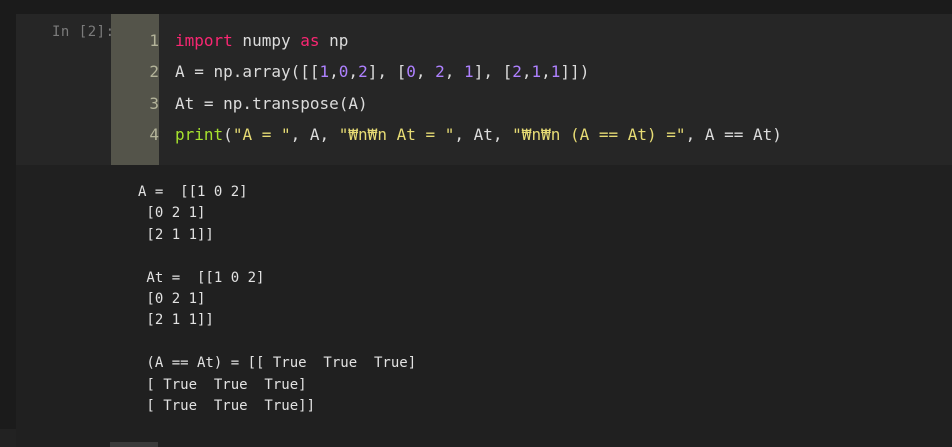 This screenshot has width=952, height=447. What do you see at coordinates (154, 40) in the screenshot?
I see `line-number: 1` at bounding box center [154, 40].